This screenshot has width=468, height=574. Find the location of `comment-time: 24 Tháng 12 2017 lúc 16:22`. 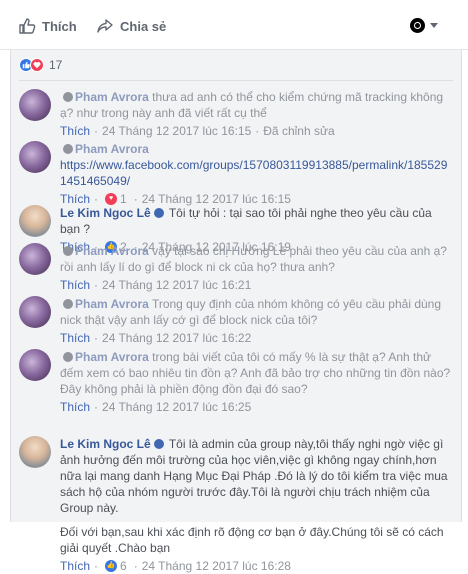

comment-time: 24 Tháng 12 2017 lúc 16:22 is located at coordinates (176, 338).